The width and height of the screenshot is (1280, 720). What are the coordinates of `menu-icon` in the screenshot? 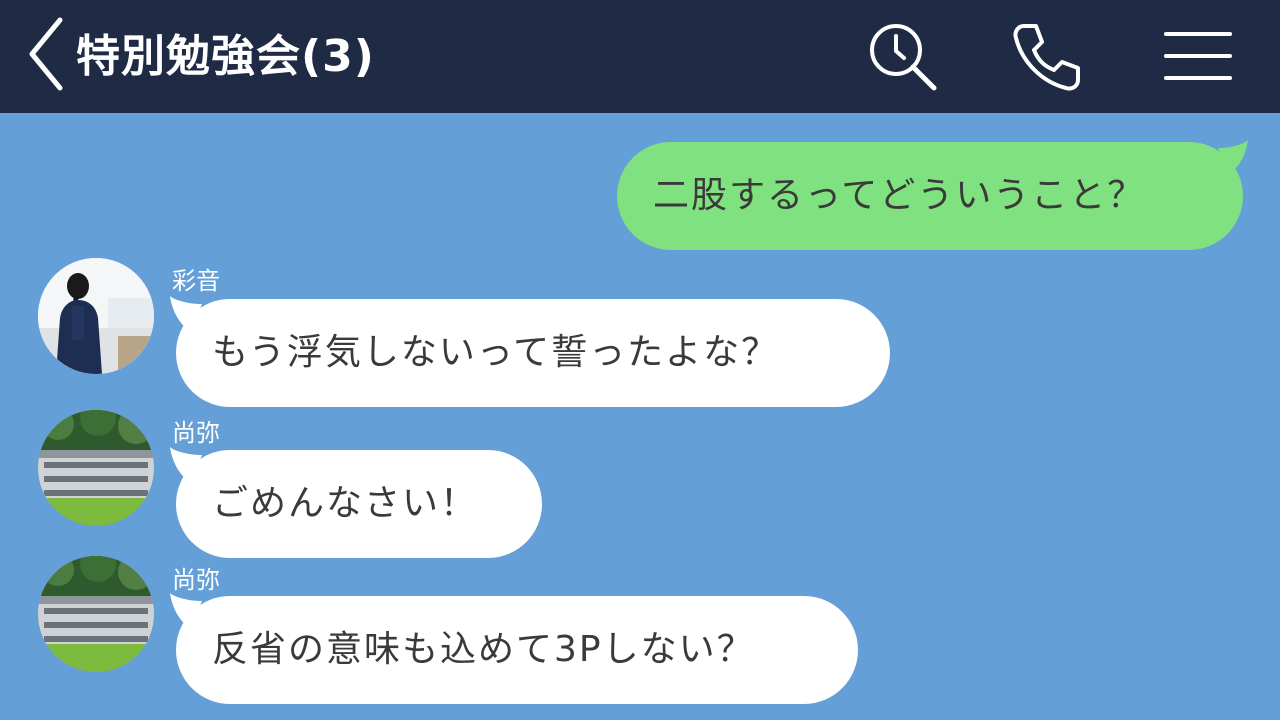 It's located at (1198, 56).